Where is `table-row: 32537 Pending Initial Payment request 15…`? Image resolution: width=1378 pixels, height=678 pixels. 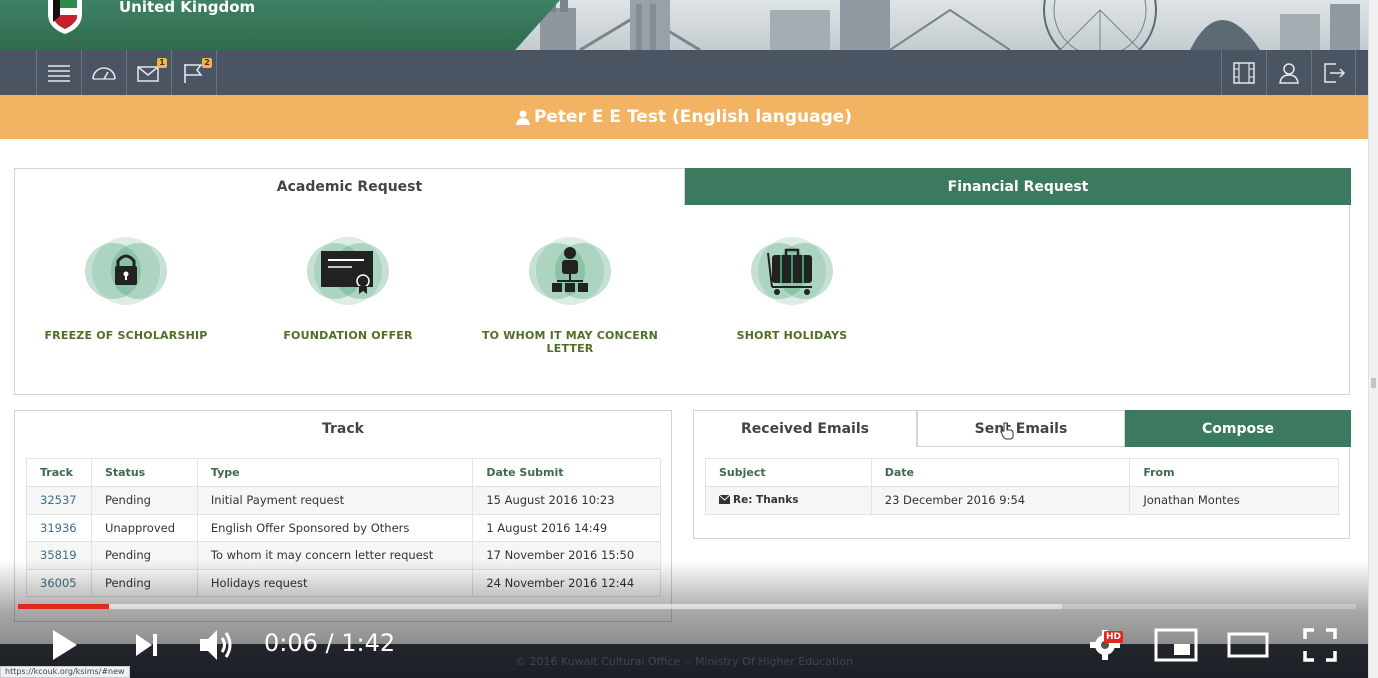 table-row: 32537 Pending Initial Payment request 15… is located at coordinates (343, 500).